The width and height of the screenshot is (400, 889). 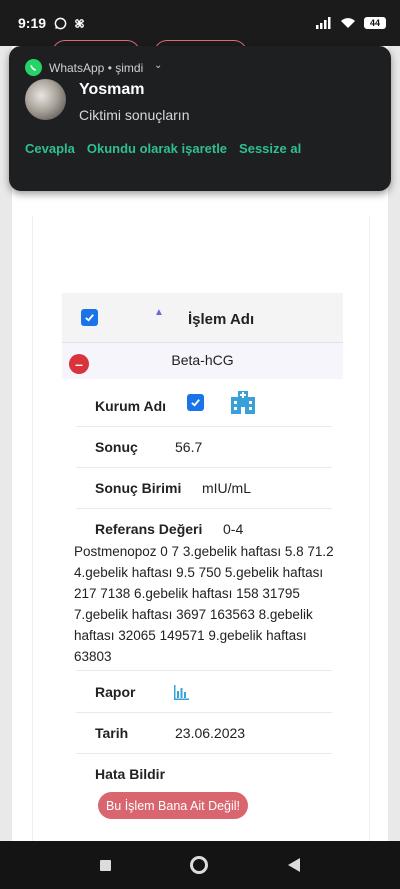 I want to click on notification-message: Ciktimi sonuçların, so click(x=134, y=115).